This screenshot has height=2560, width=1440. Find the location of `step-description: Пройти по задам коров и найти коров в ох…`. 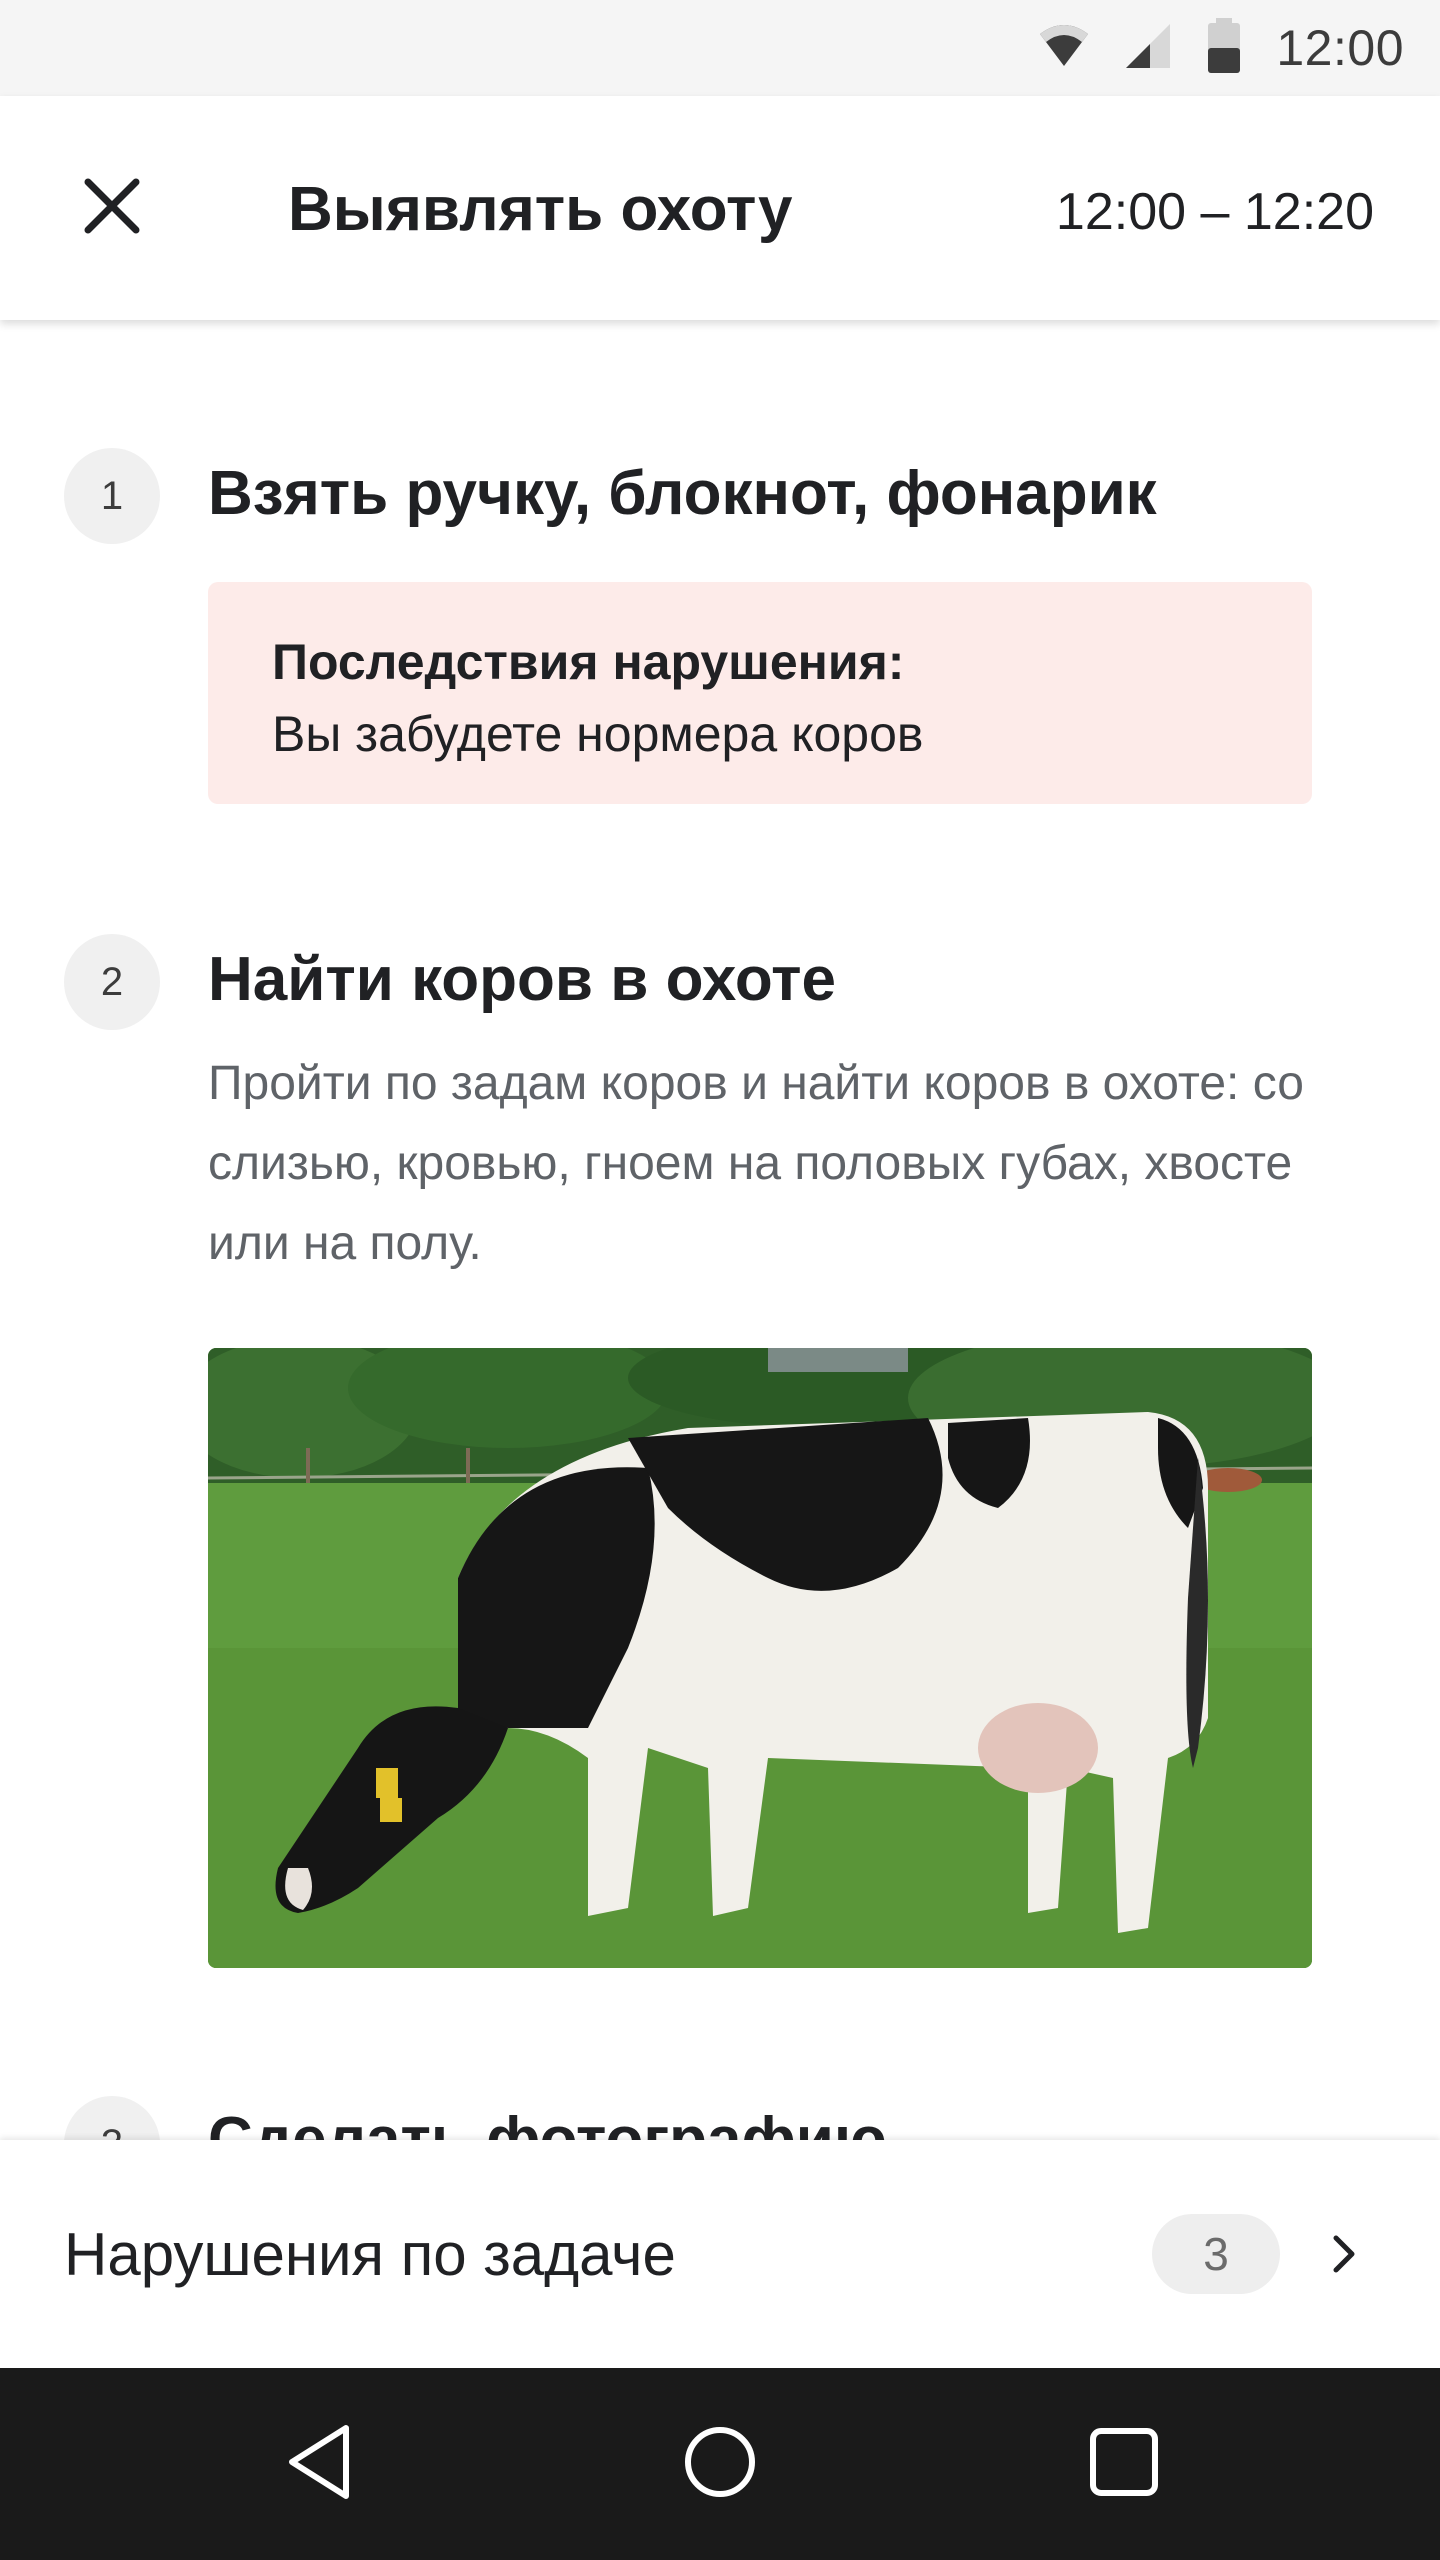

step-description: Пройти по задам коров и найти коров в ох… is located at coordinates (756, 1163).